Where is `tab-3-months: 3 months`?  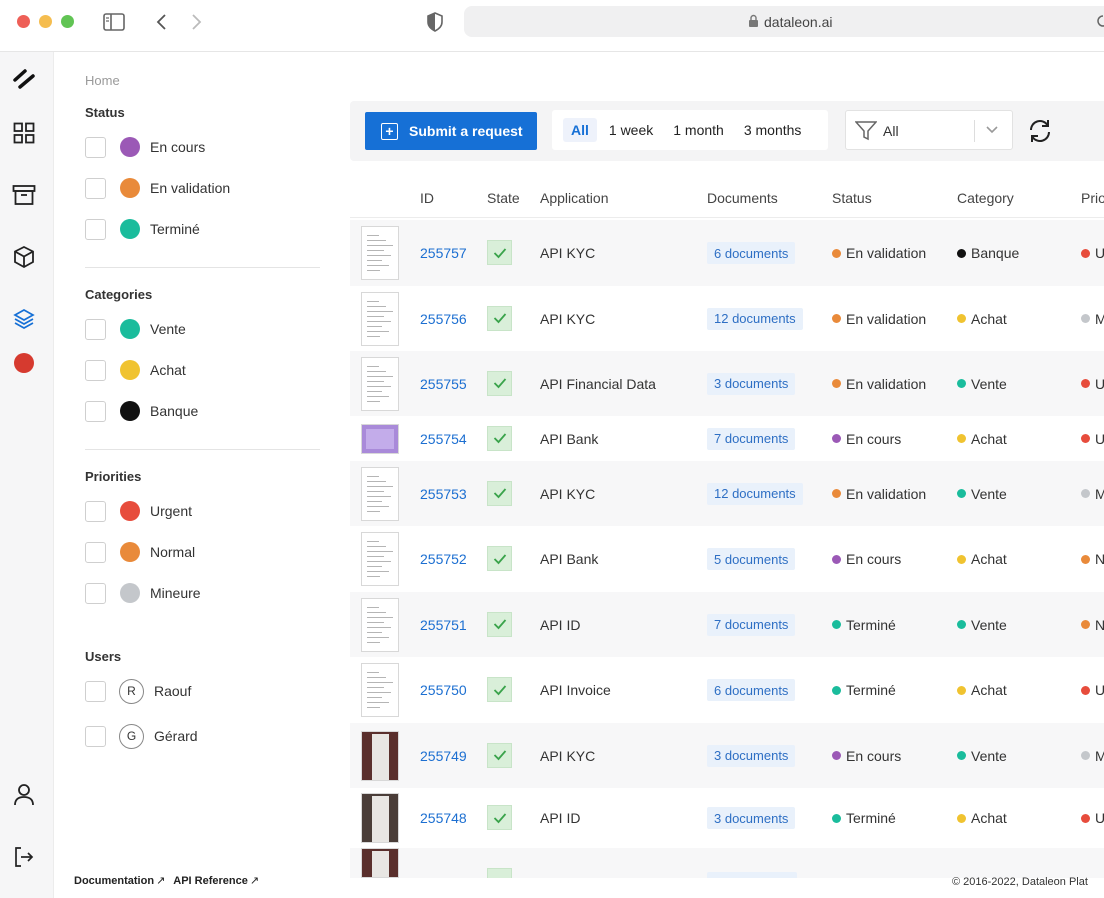 tab-3-months: 3 months is located at coordinates (773, 130).